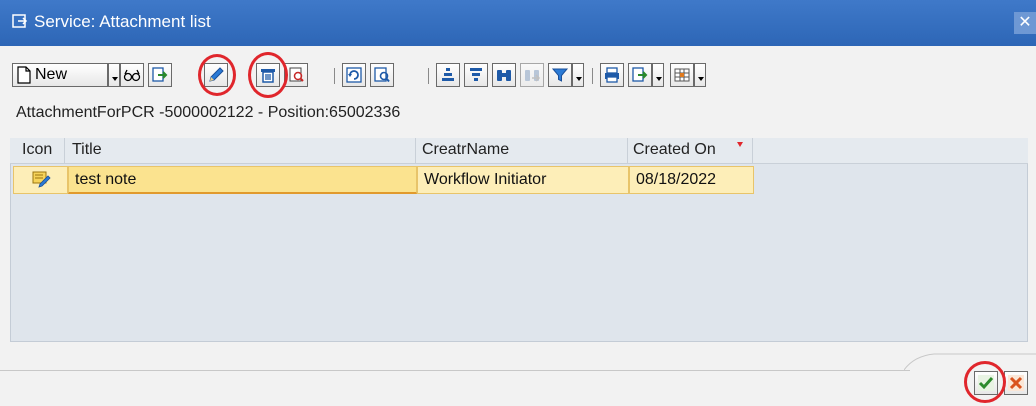 The width and height of the screenshot is (1036, 406). I want to click on trash-icon, so click(268, 76).